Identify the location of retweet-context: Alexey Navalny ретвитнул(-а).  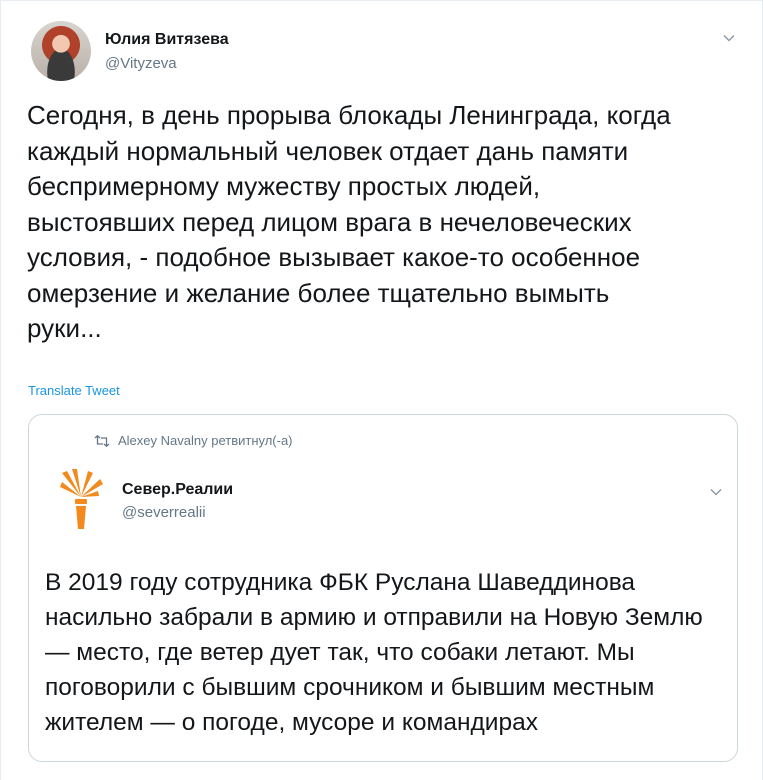
(193, 440).